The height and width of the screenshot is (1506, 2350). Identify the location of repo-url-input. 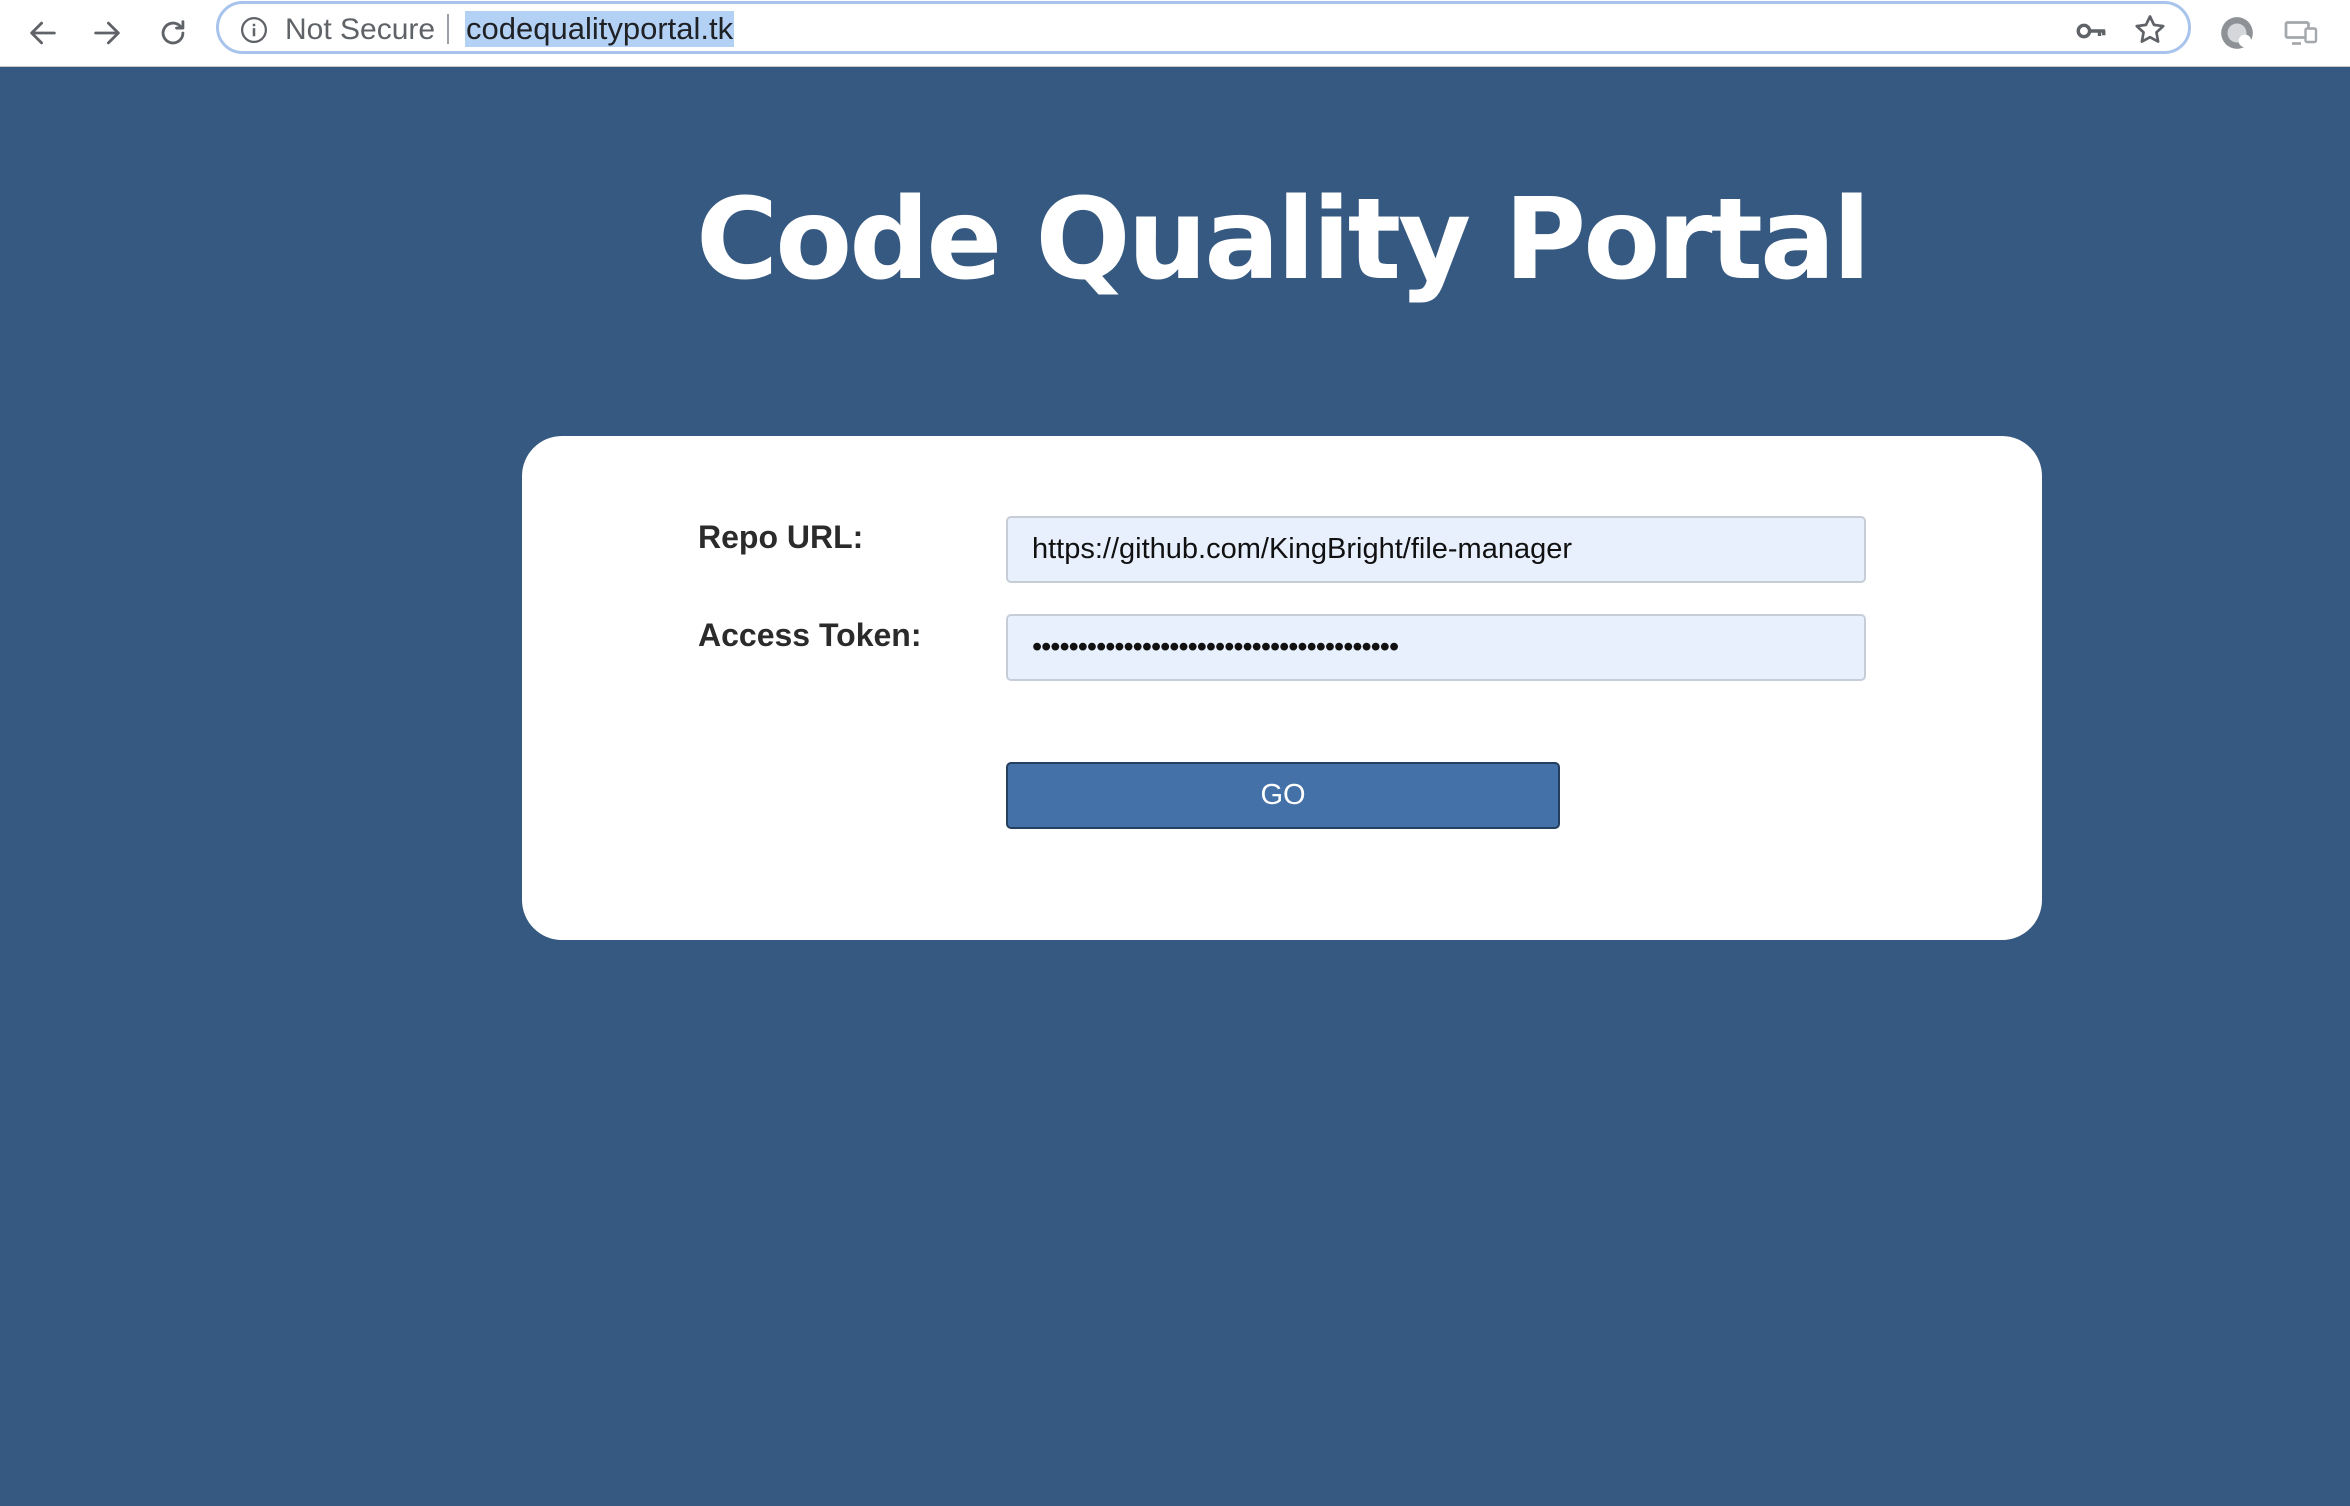
(1436, 549).